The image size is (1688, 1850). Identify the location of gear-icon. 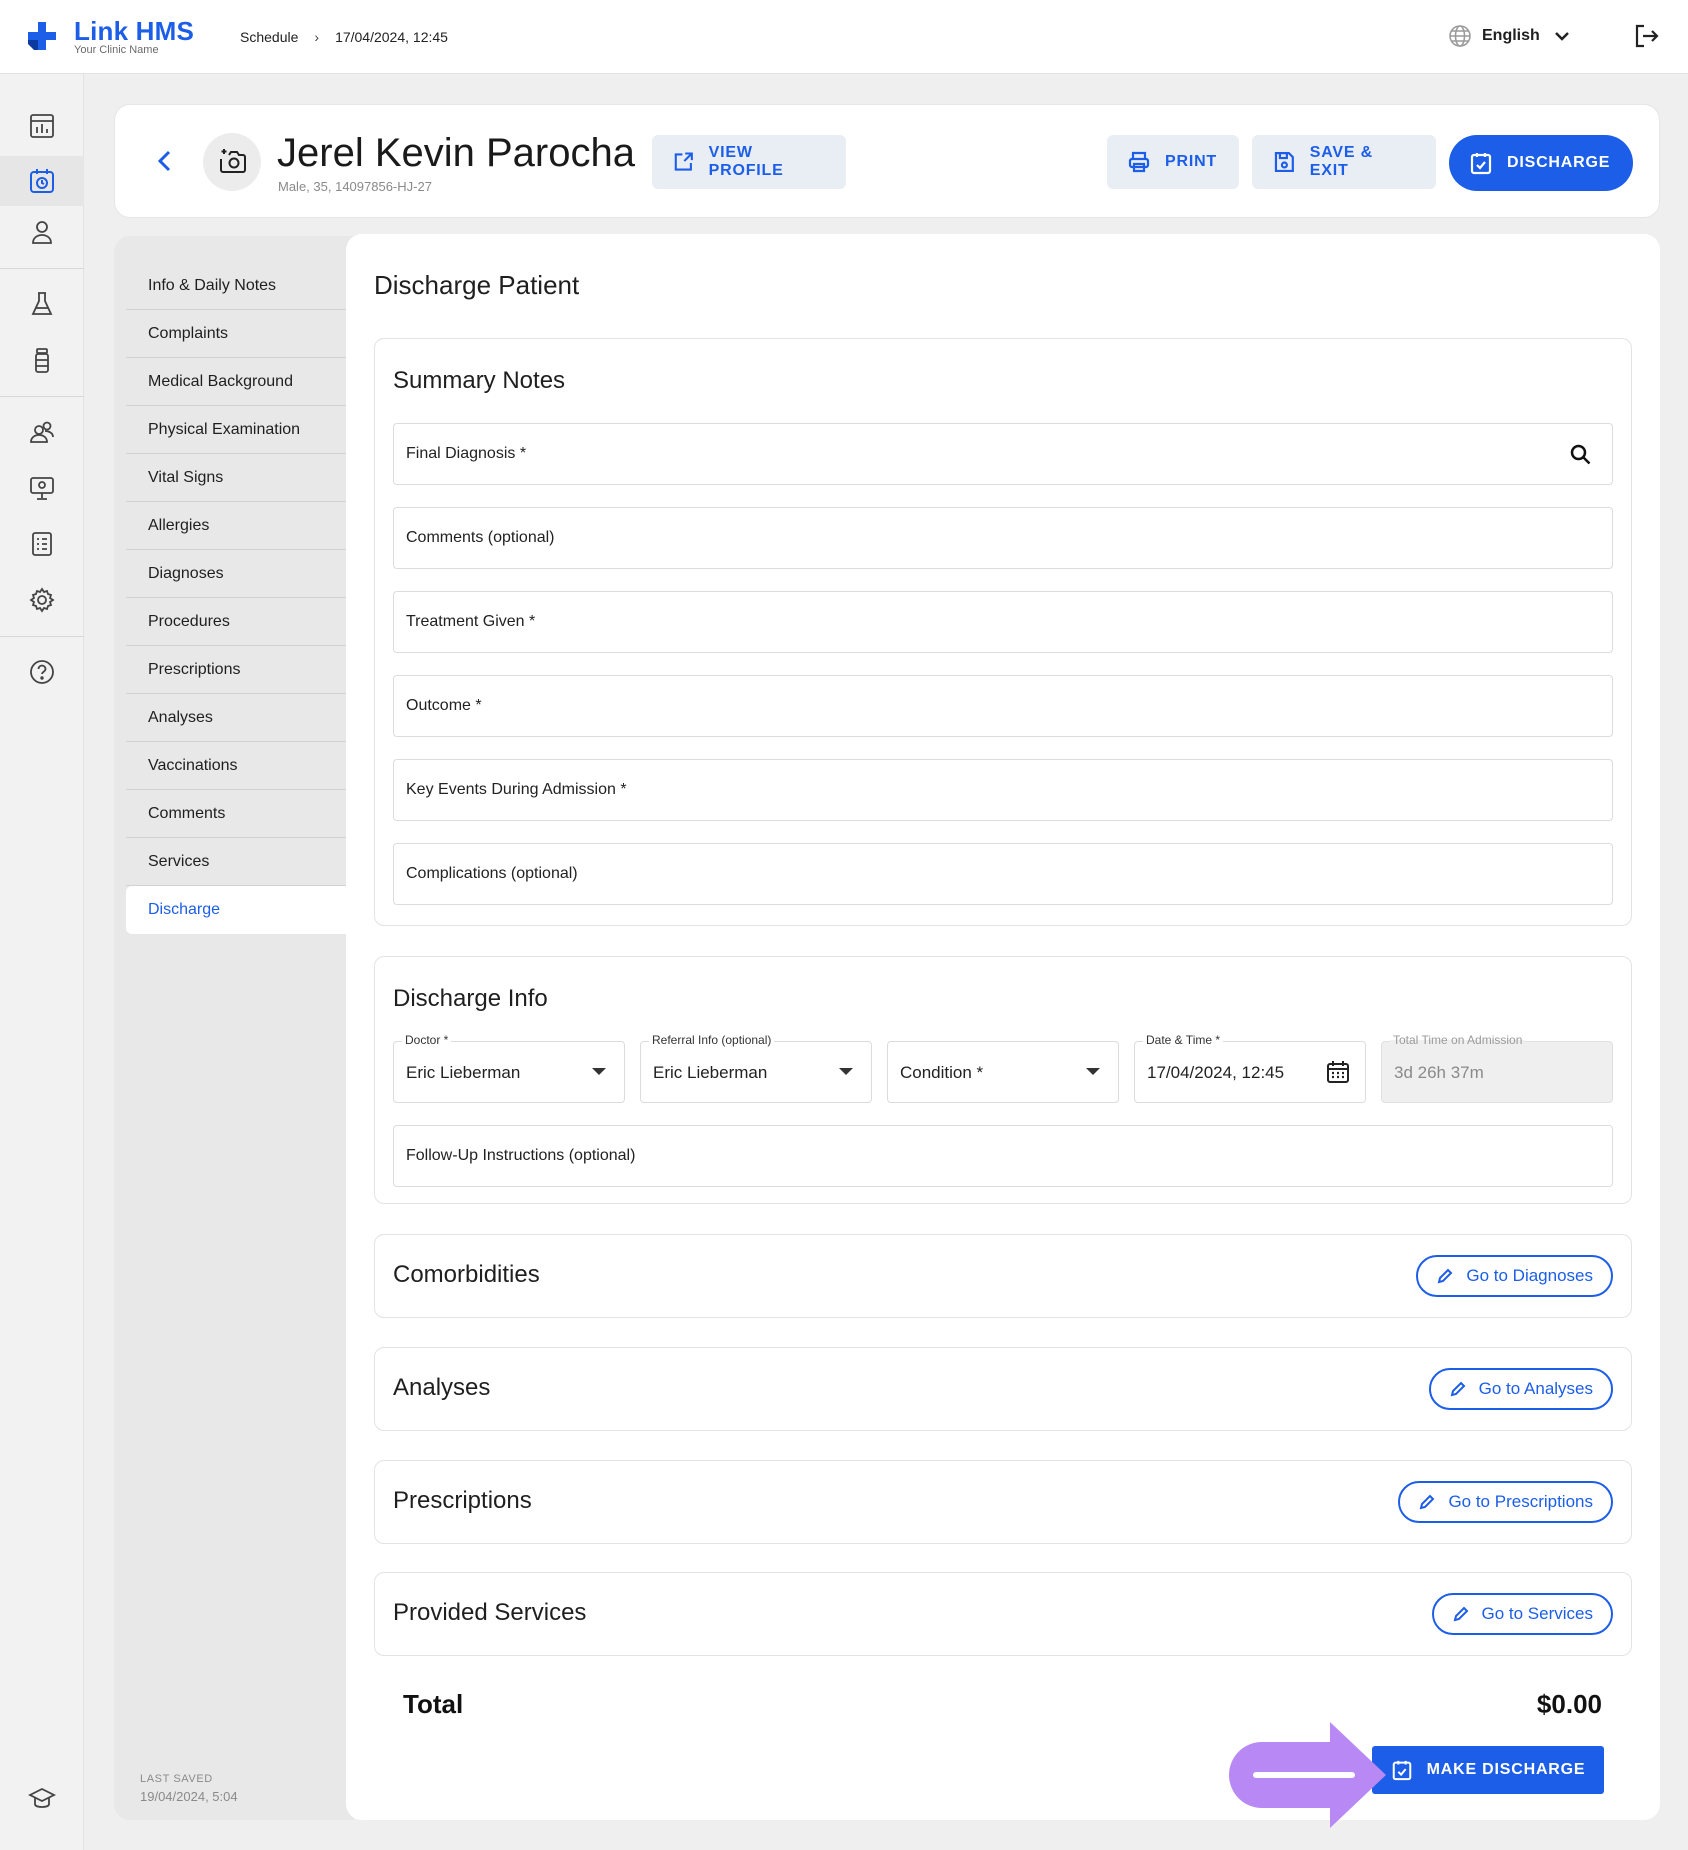
(42, 600).